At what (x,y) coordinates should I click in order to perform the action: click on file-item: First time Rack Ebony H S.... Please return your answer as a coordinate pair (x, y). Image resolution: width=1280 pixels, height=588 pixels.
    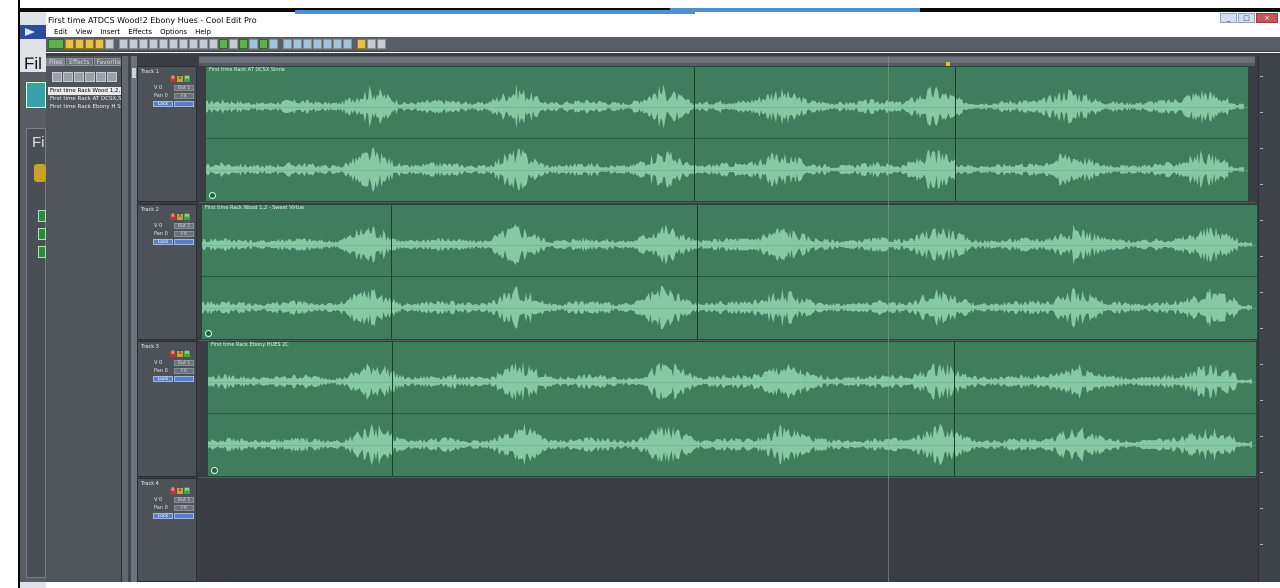
    Looking at the image, I should click on (86, 107).